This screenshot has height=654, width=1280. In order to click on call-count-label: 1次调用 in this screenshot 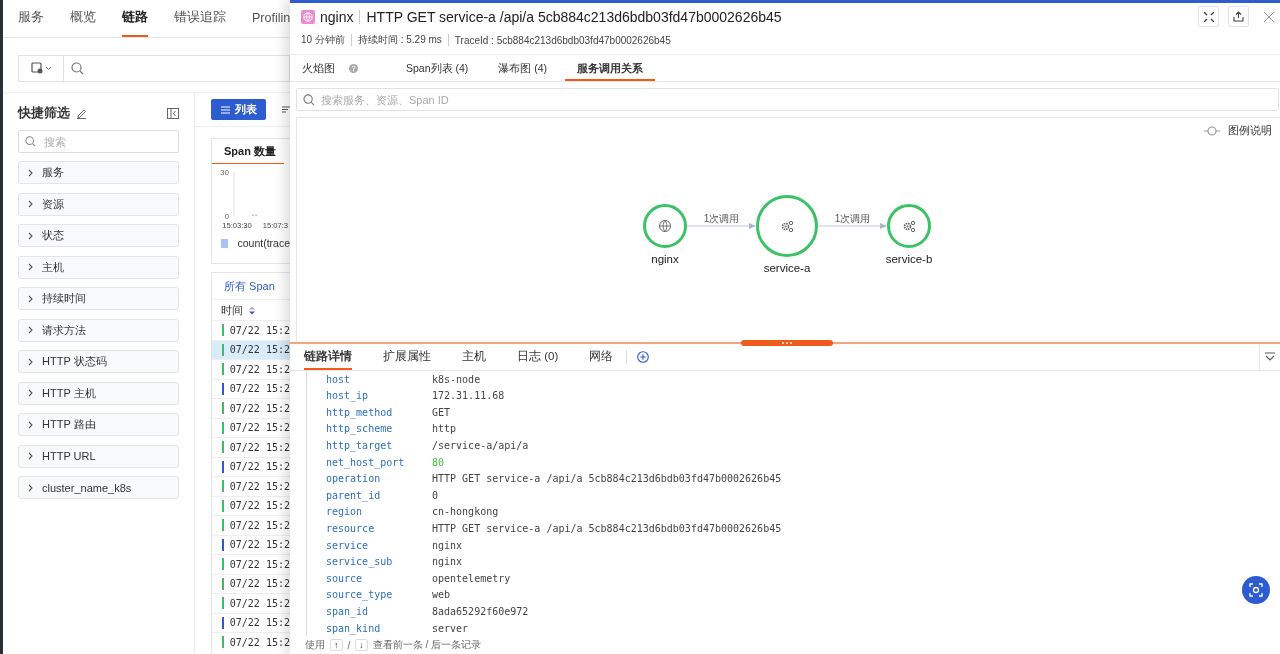, I will do `click(721, 219)`.